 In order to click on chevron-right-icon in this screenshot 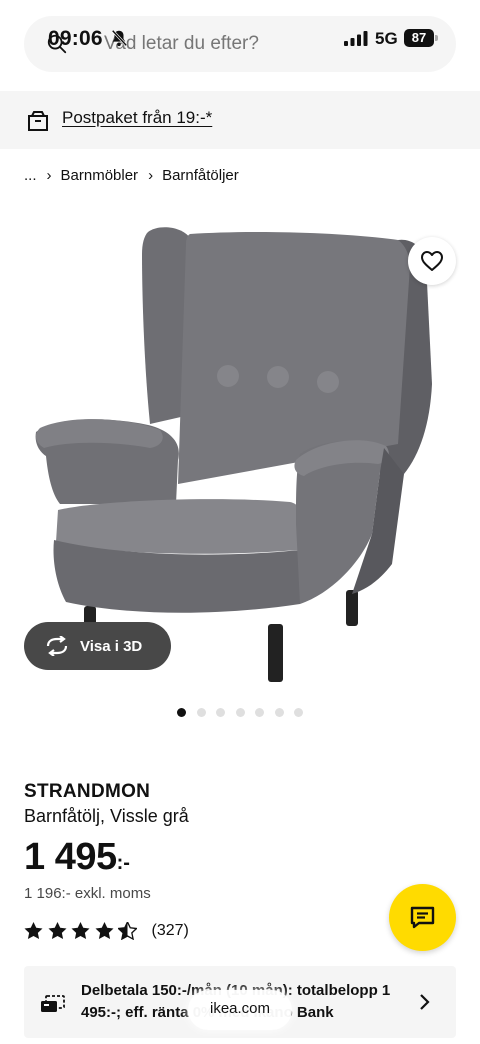, I will do `click(425, 1002)`.